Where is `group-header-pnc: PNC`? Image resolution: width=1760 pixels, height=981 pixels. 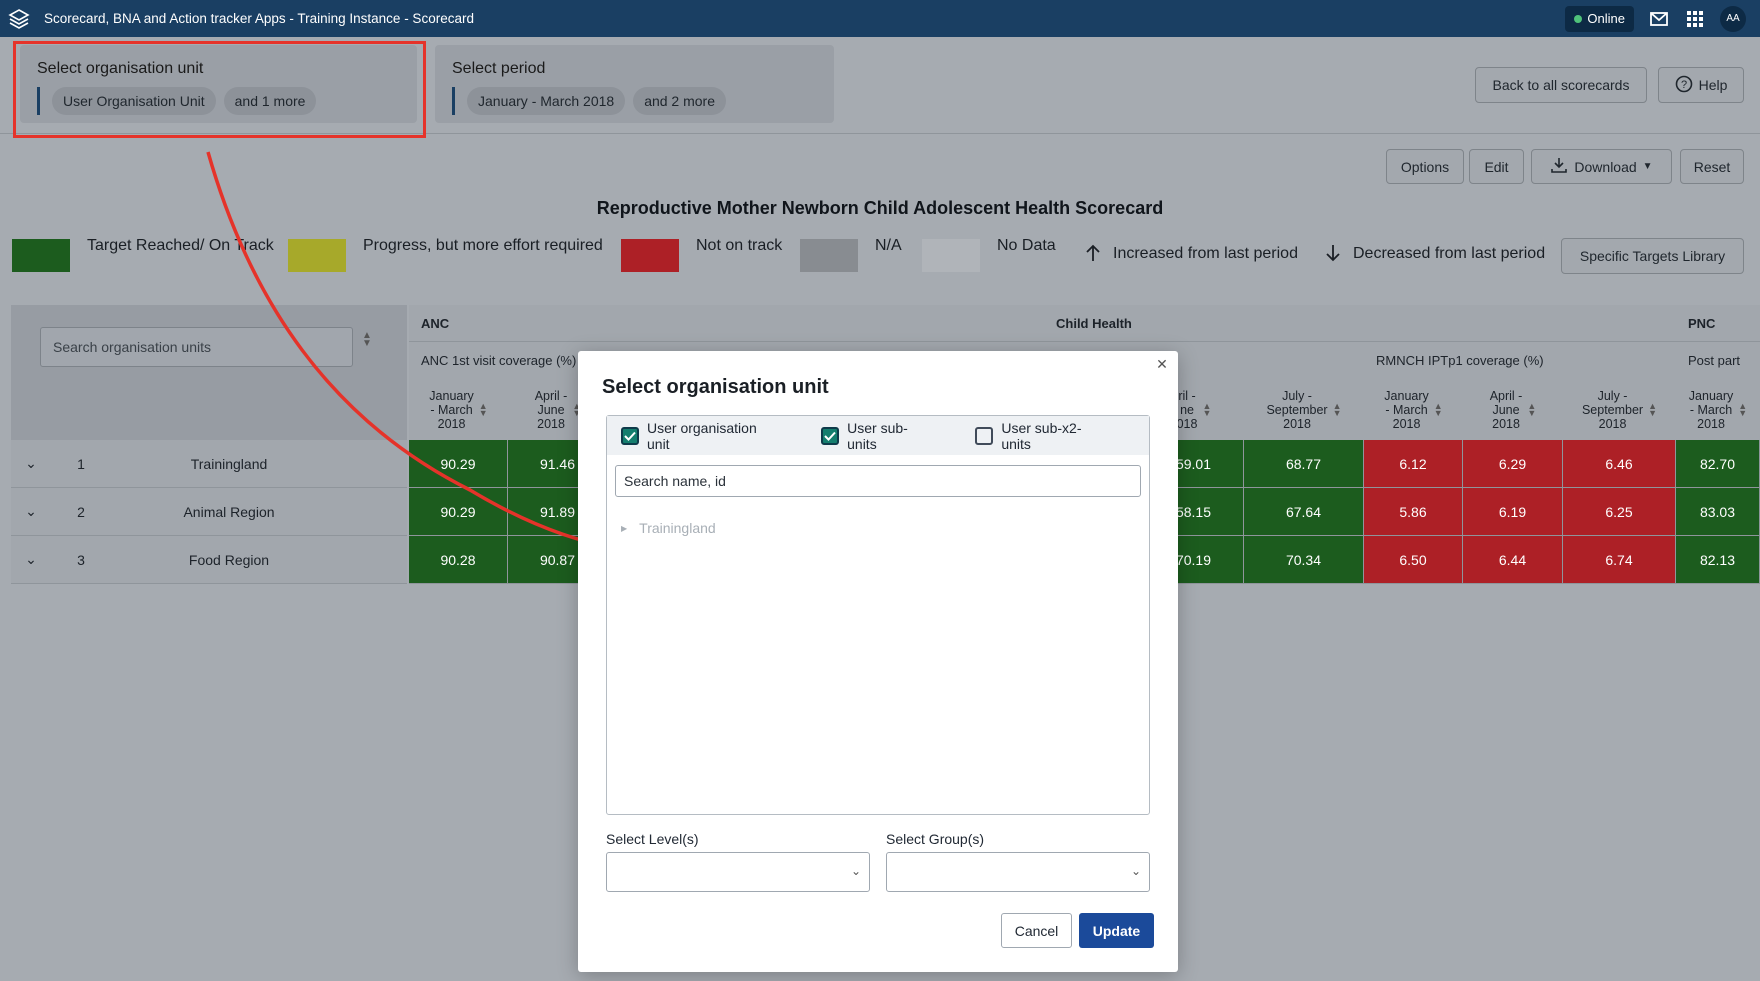
group-header-pnc: PNC is located at coordinates (1718, 323).